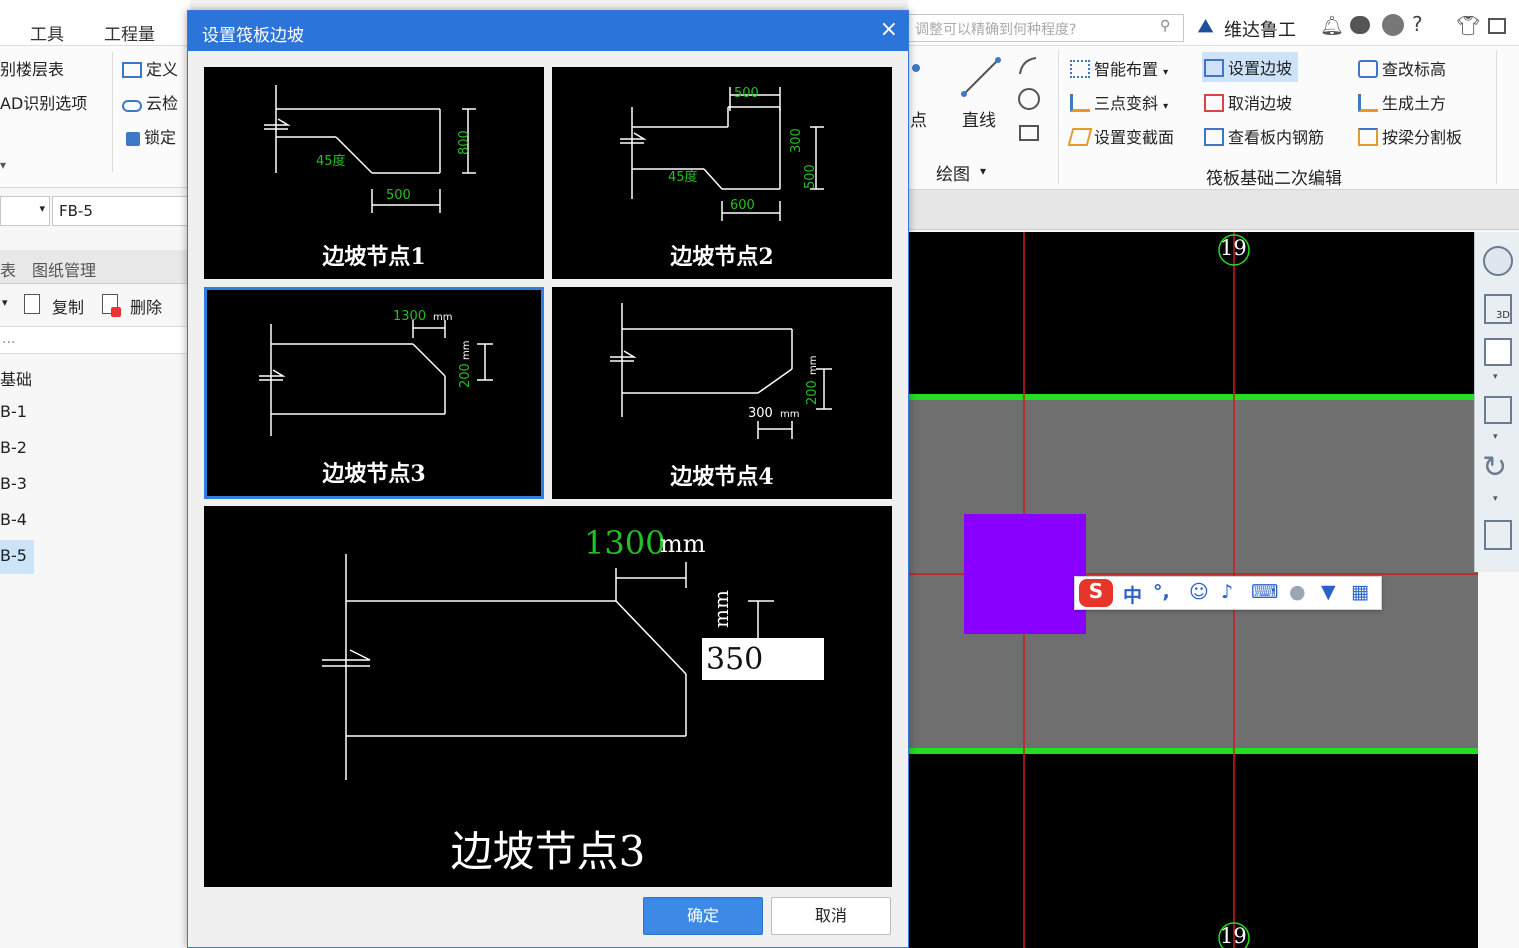  What do you see at coordinates (146, 306) in the screenshot?
I see `delete-button: 删除` at bounding box center [146, 306].